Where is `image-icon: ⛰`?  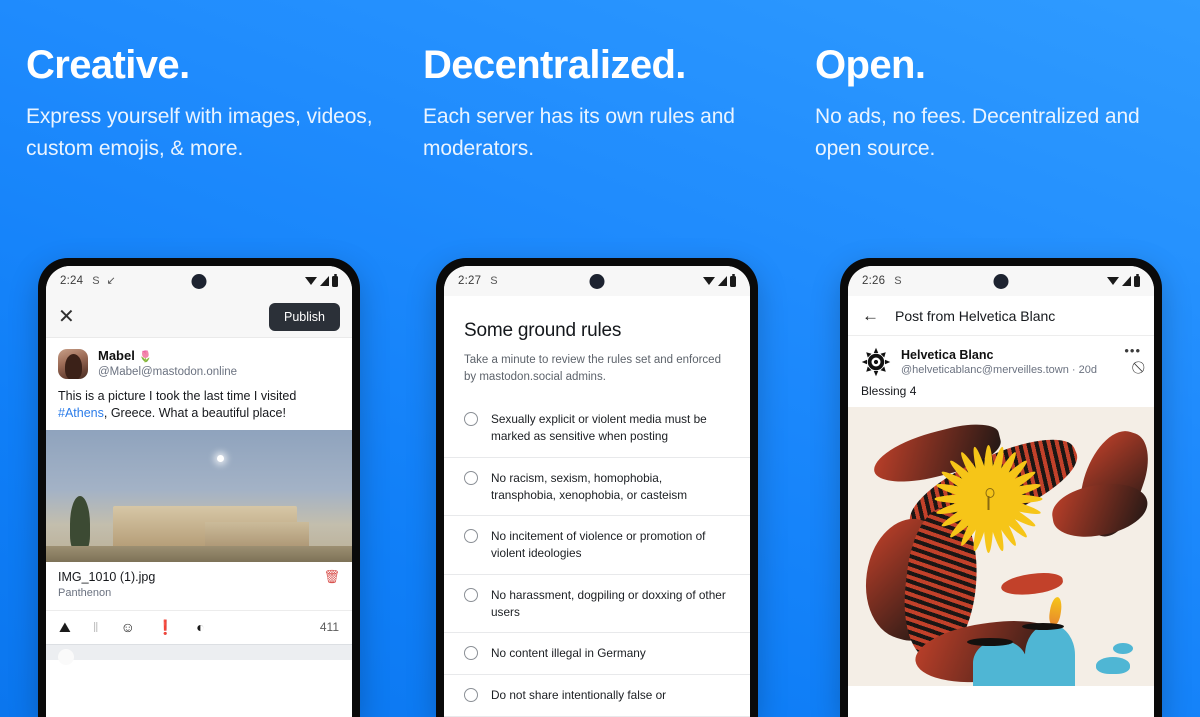 image-icon: ⛰ is located at coordinates (65, 627).